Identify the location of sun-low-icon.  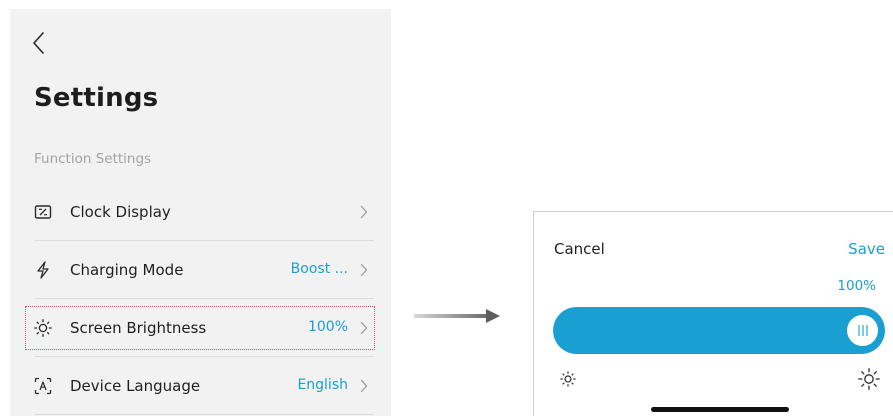
(568, 379).